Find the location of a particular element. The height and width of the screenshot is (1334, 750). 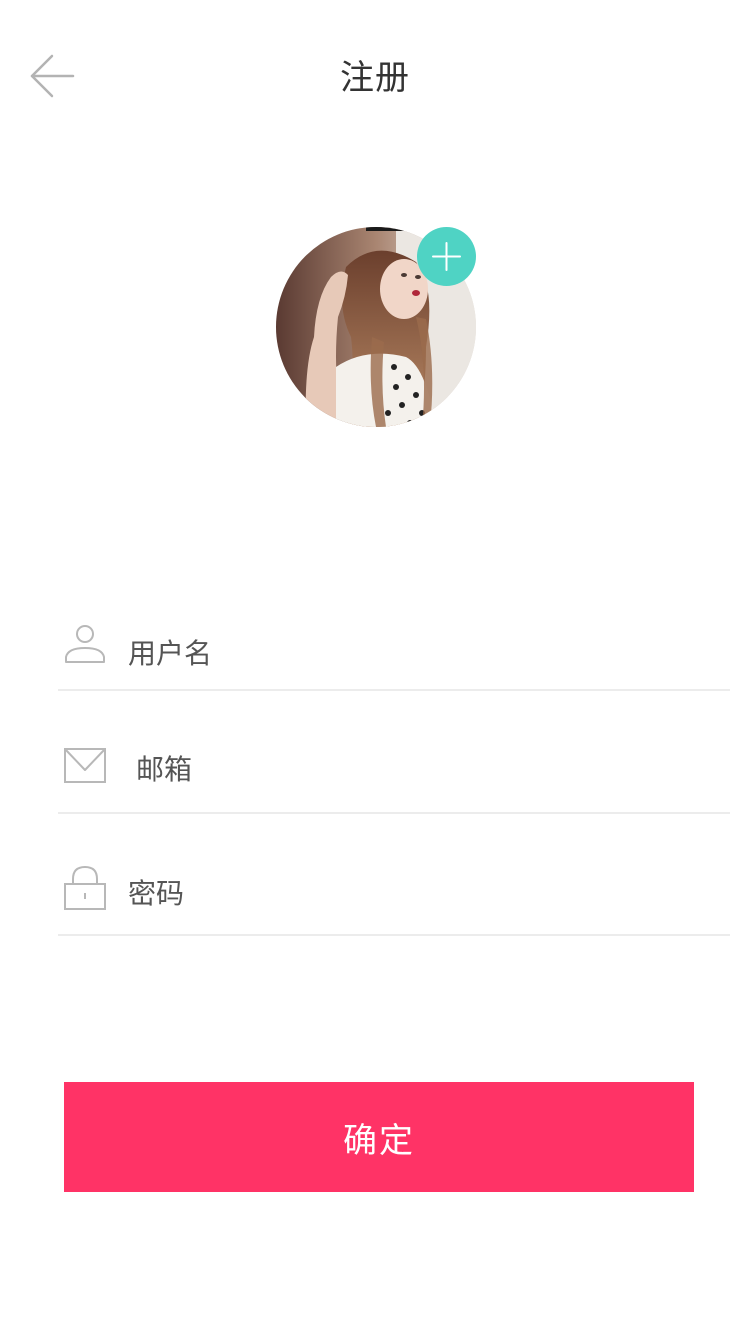

confirm-button: 确定 is located at coordinates (379, 1137).